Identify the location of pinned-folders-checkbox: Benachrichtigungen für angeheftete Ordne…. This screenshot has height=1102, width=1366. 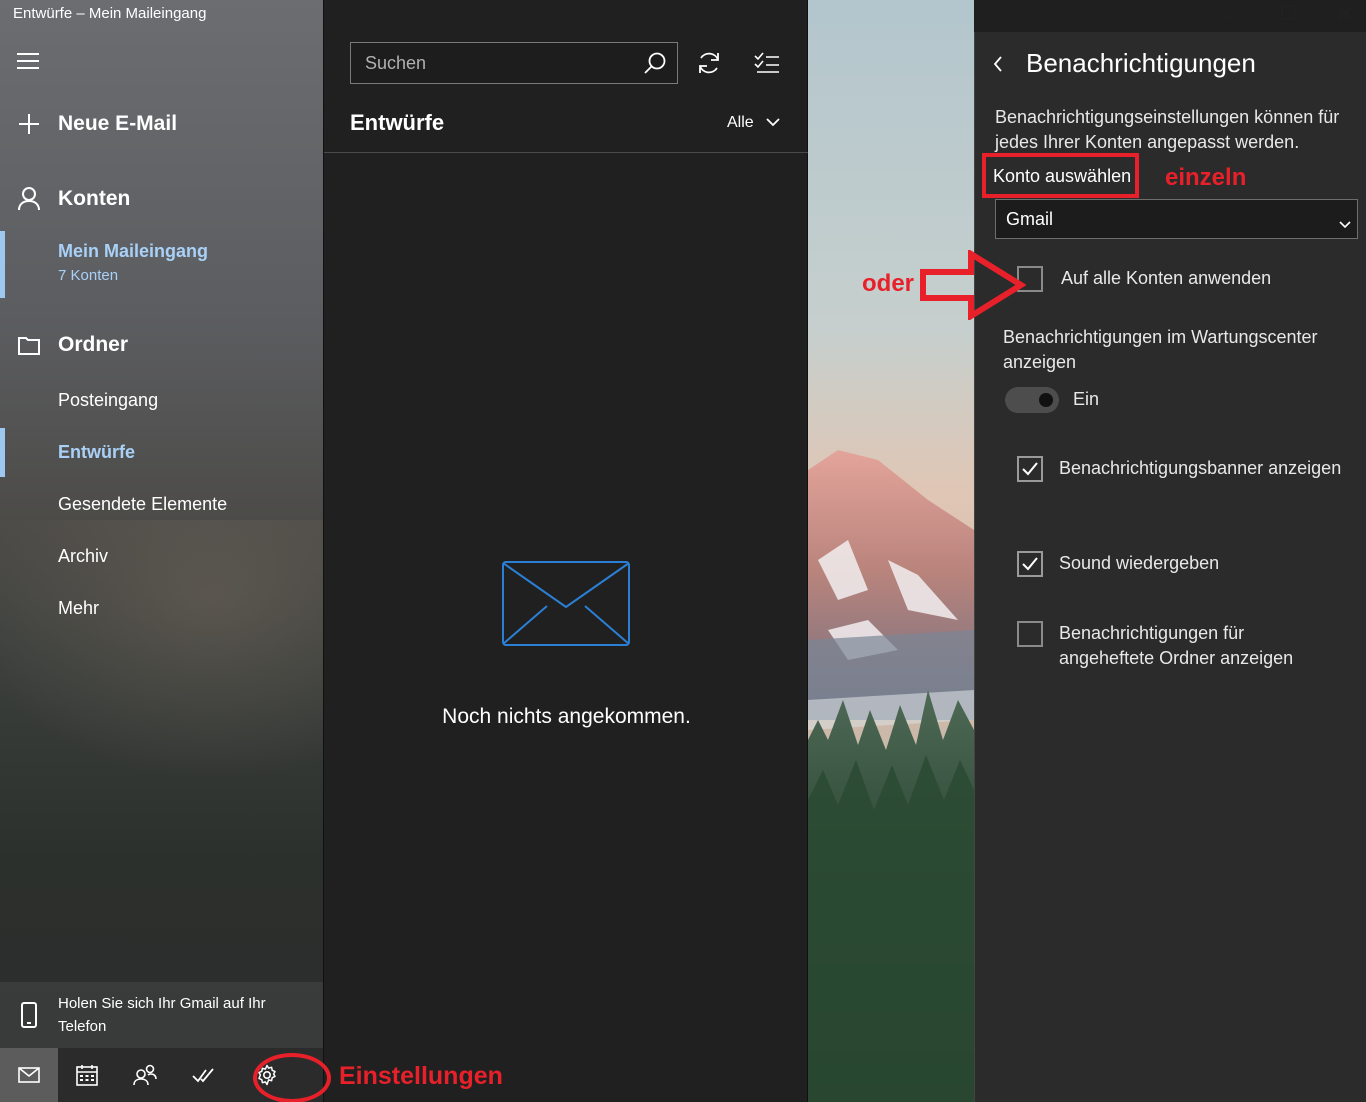
(1168, 646).